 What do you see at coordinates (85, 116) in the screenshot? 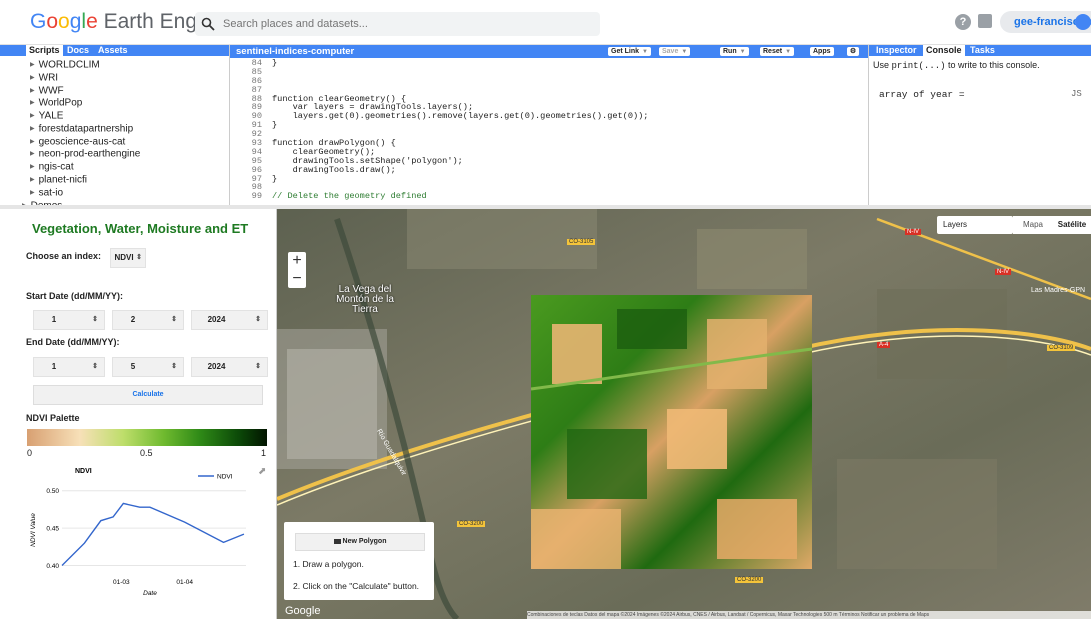
I see `tree-item: ▶ YALE` at bounding box center [85, 116].